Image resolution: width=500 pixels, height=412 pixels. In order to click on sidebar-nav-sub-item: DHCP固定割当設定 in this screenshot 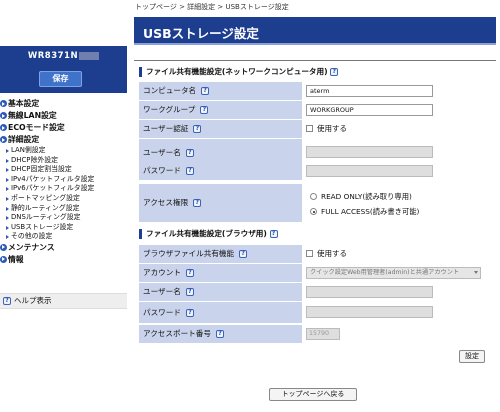, I will do `click(63, 170)`.